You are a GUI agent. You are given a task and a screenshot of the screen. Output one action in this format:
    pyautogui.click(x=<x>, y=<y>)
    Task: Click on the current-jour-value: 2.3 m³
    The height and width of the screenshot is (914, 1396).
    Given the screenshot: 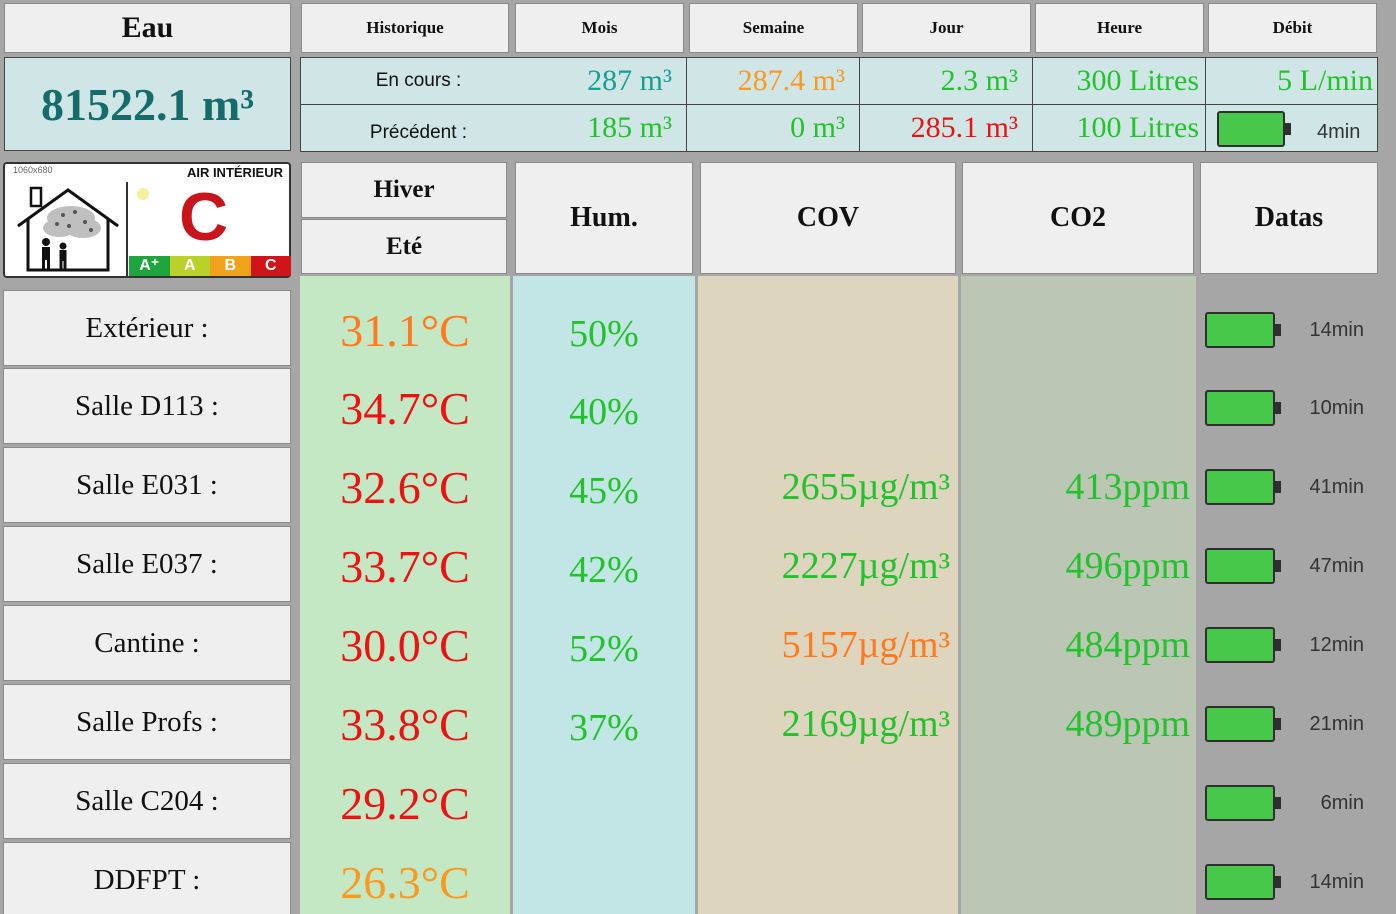 What is the action you would take?
    pyautogui.click(x=946, y=81)
    